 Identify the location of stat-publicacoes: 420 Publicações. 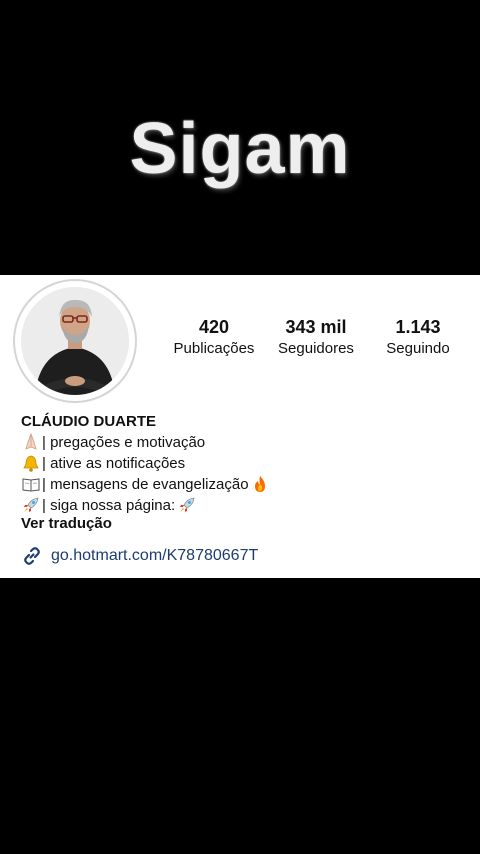
(214, 337).